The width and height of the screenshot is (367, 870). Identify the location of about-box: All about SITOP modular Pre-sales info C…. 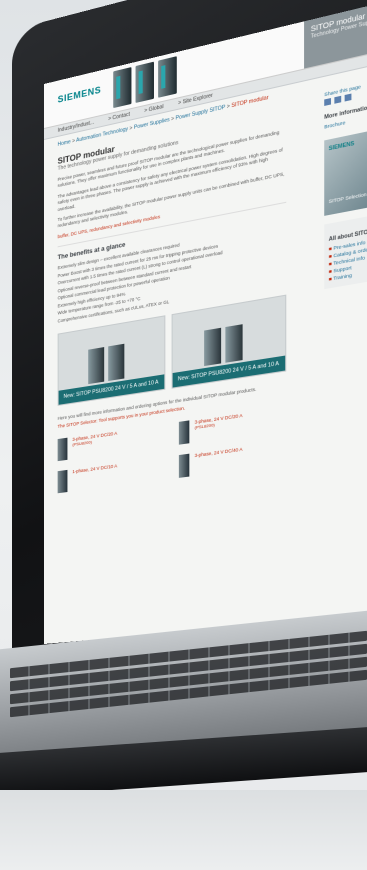
(345, 248).